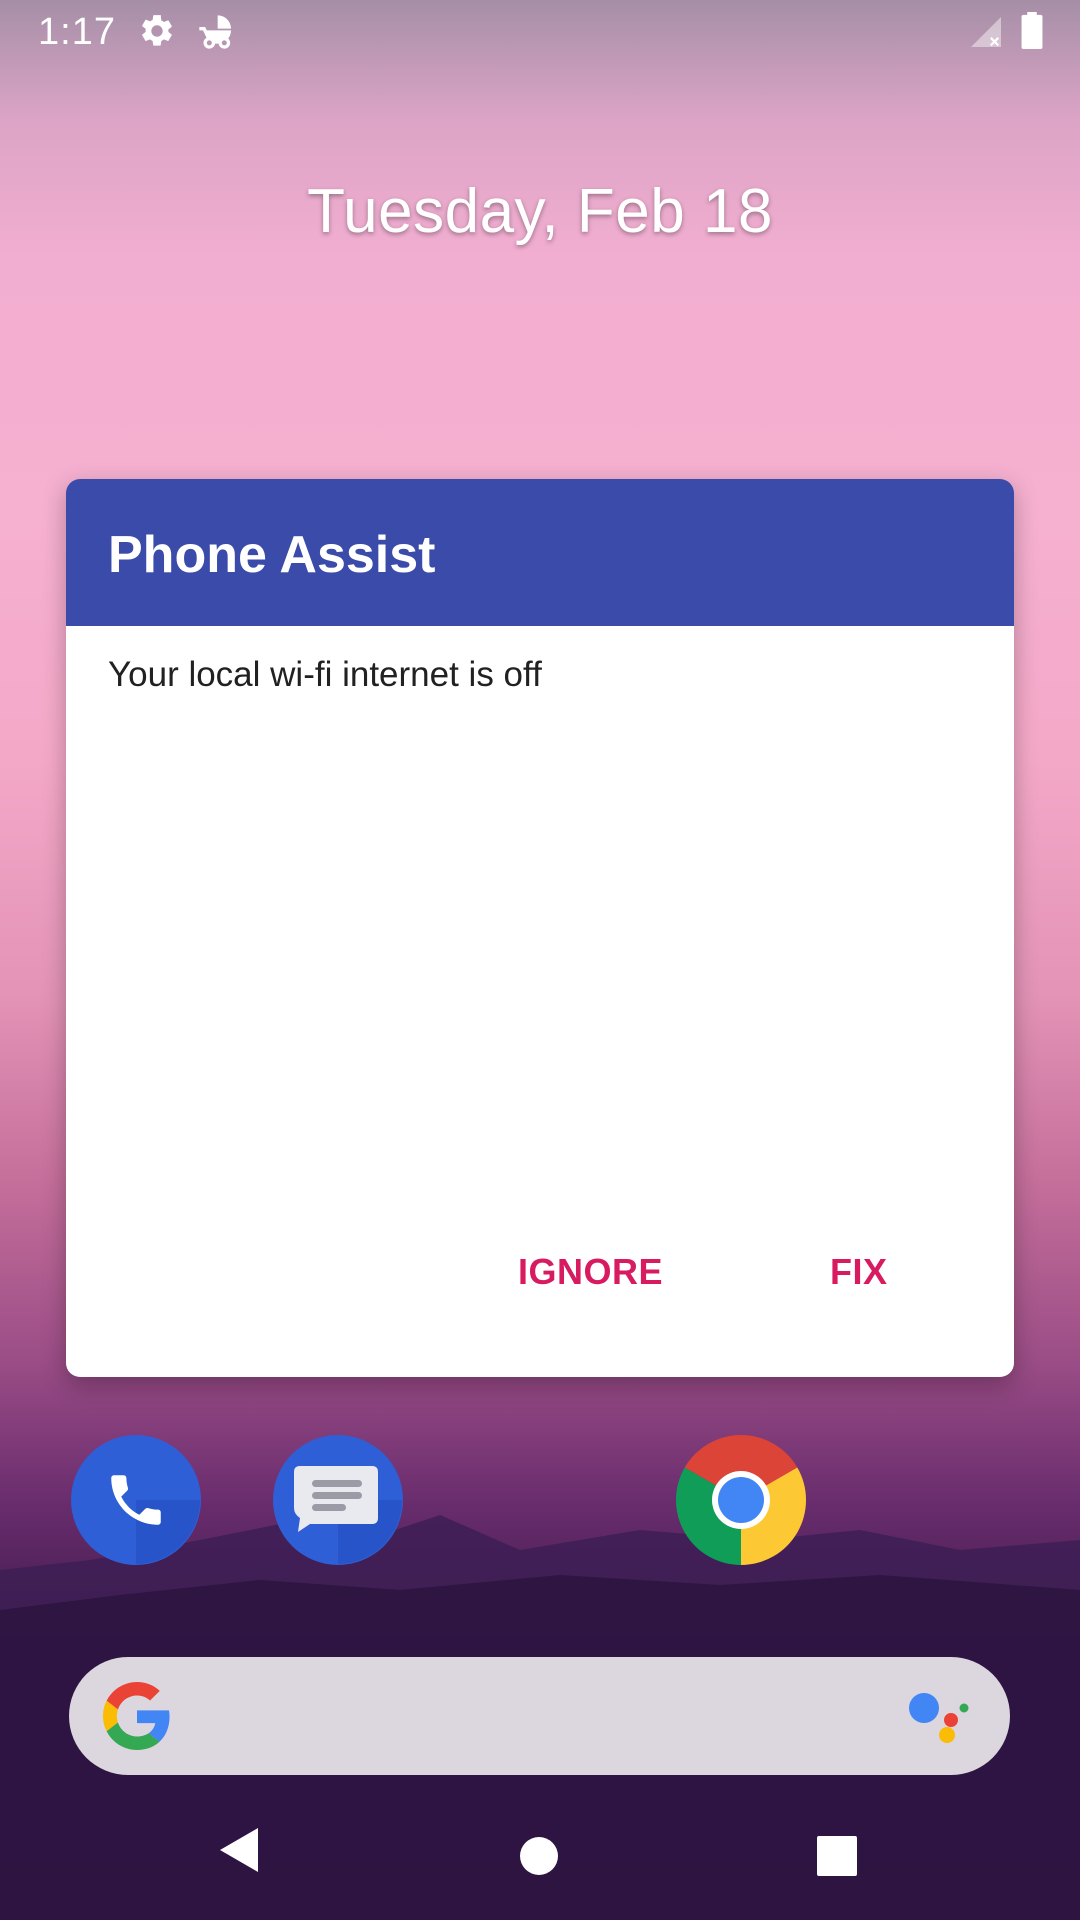 This screenshot has height=1920, width=1080. Describe the element at coordinates (338, 1500) in the screenshot. I see `messages-app-icon` at that location.